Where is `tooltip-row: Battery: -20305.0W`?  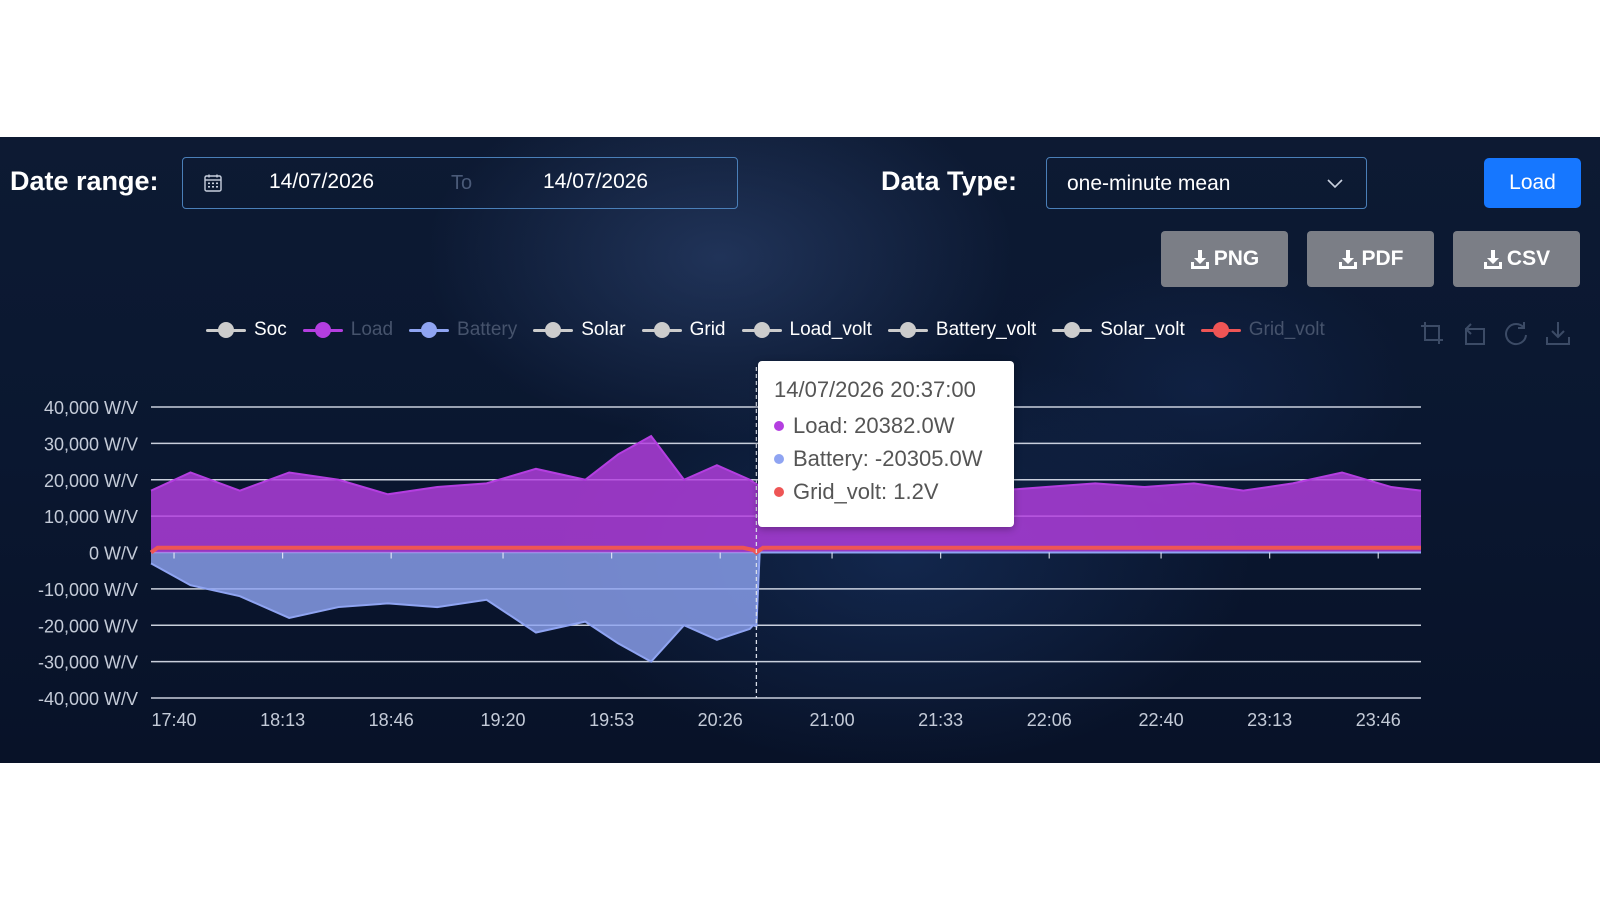
tooltip-row: Battery: -20305.0W is located at coordinates (894, 458).